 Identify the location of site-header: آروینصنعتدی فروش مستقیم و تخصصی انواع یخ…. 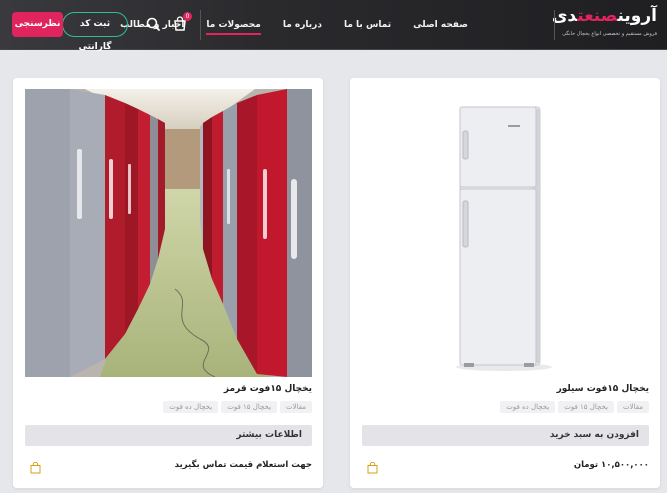
(333, 26).